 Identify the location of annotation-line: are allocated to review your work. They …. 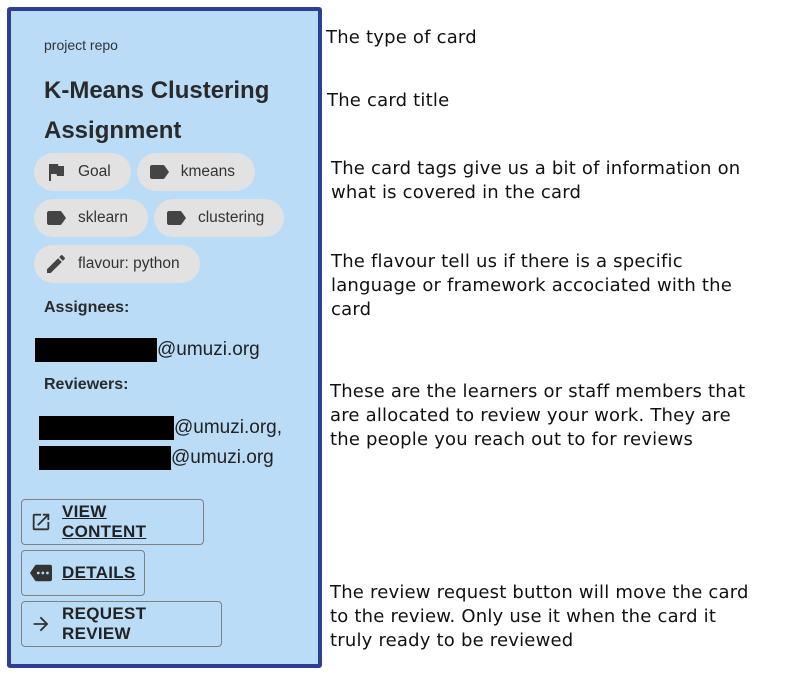
(530, 415).